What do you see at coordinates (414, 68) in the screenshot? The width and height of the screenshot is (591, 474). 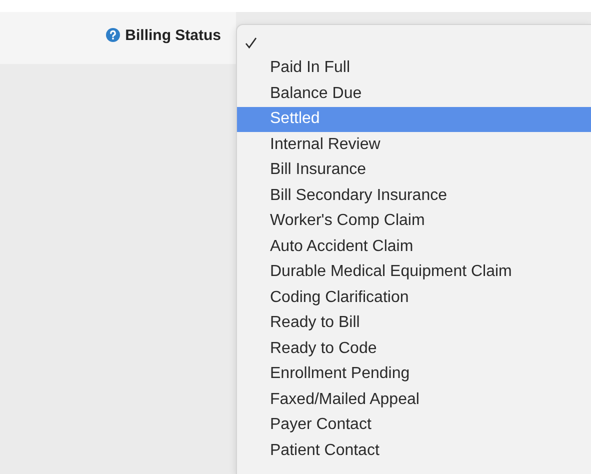 I see `menu-option: Paid In Full` at bounding box center [414, 68].